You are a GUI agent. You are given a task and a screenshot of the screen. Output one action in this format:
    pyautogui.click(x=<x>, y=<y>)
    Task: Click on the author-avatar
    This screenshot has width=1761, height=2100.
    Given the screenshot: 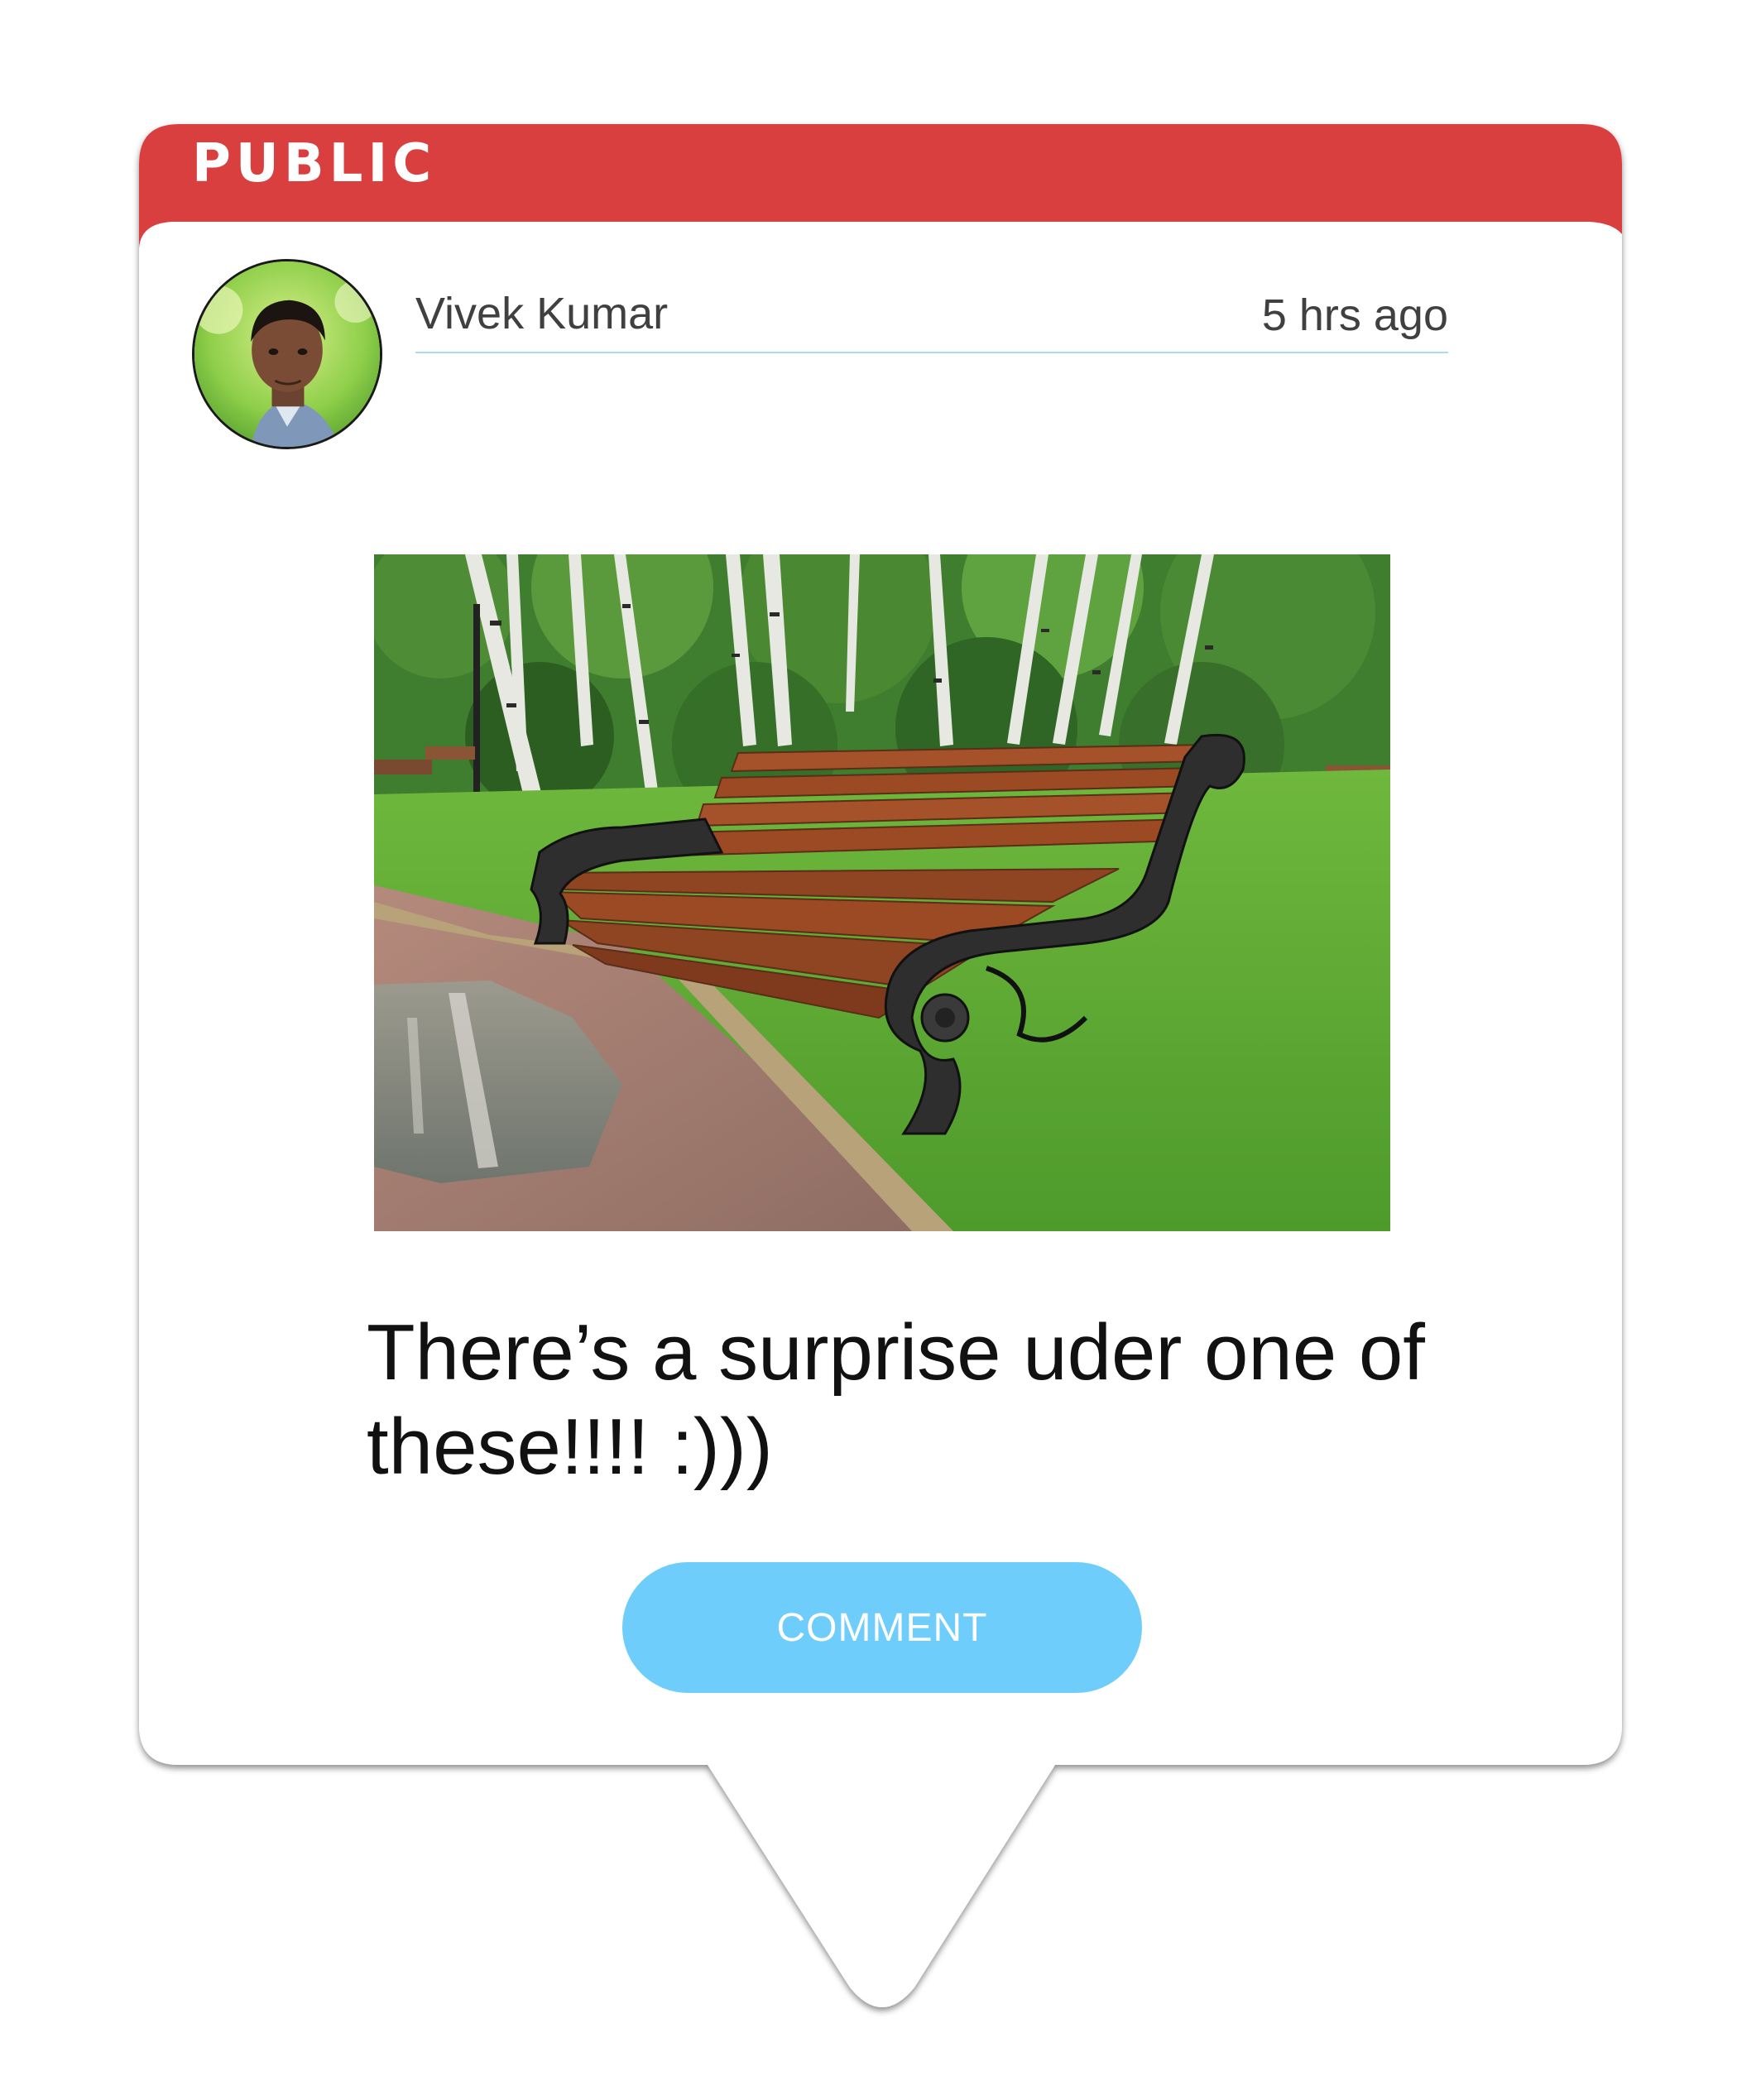 What is the action you would take?
    pyautogui.click(x=287, y=354)
    